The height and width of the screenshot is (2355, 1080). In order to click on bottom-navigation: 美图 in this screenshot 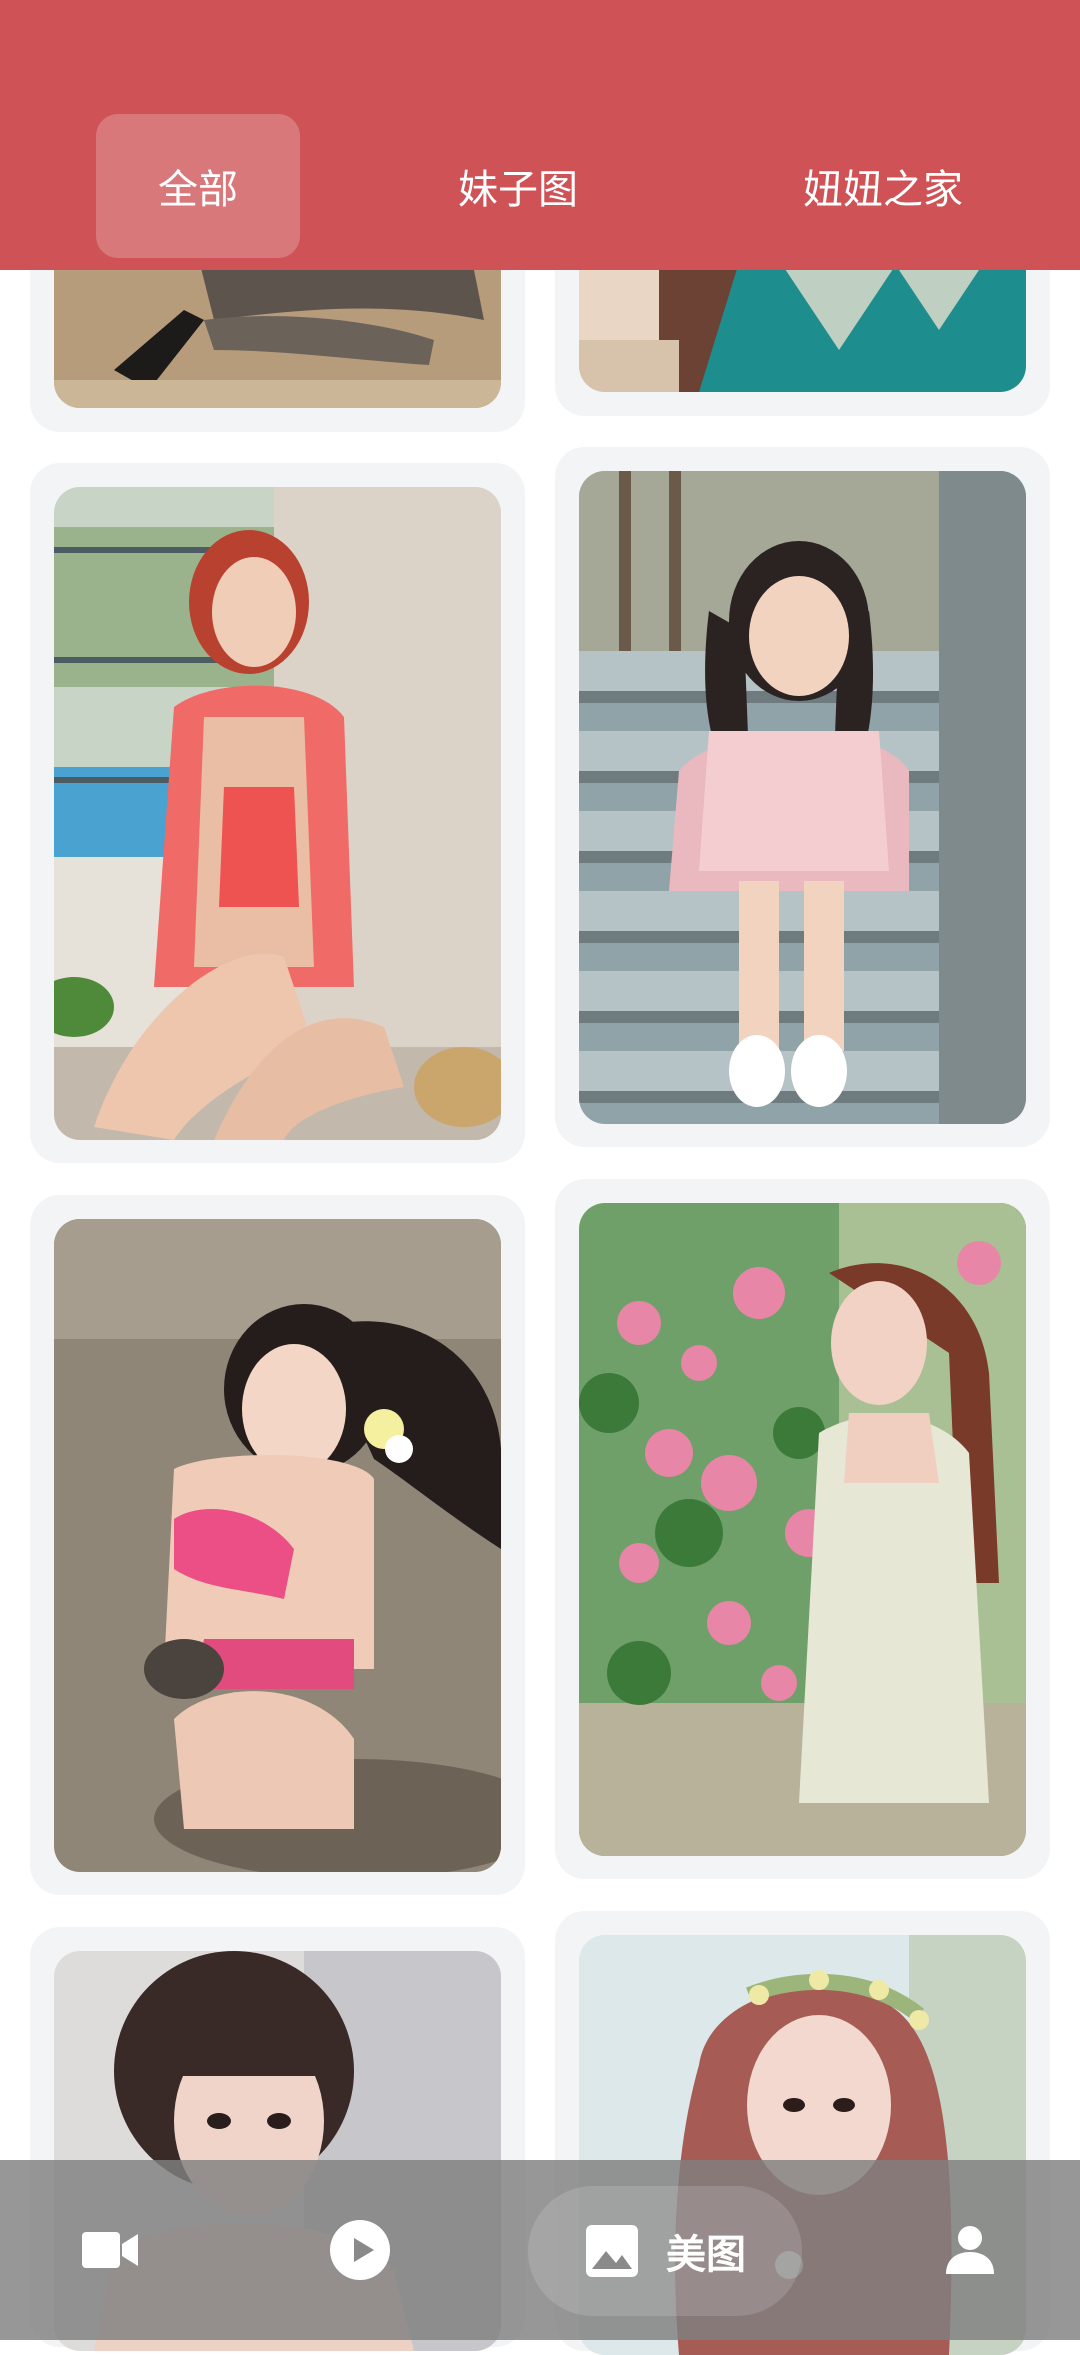, I will do `click(540, 2250)`.